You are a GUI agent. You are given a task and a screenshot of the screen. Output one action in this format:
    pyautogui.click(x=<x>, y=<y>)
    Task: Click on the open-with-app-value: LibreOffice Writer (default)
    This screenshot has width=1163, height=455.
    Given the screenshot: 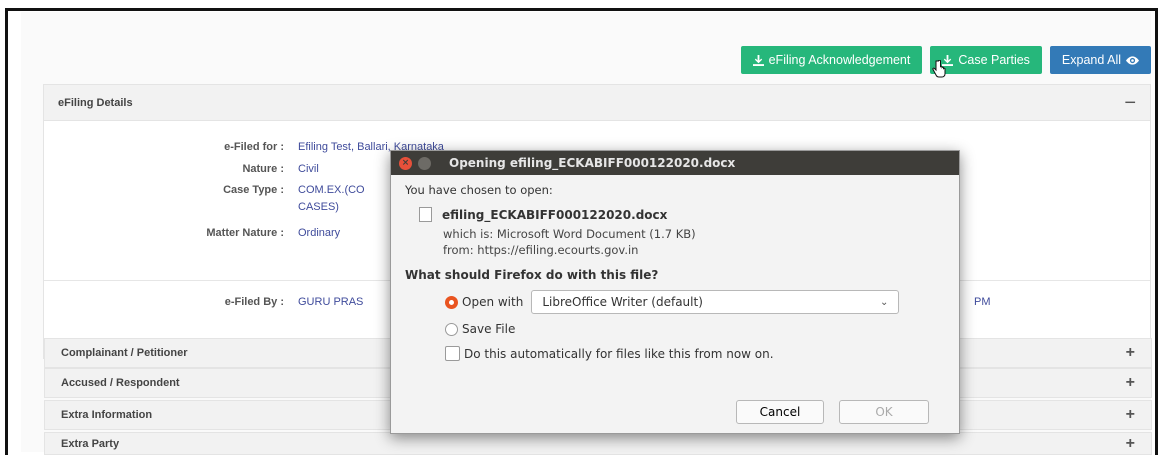 What is the action you would take?
    pyautogui.click(x=622, y=302)
    